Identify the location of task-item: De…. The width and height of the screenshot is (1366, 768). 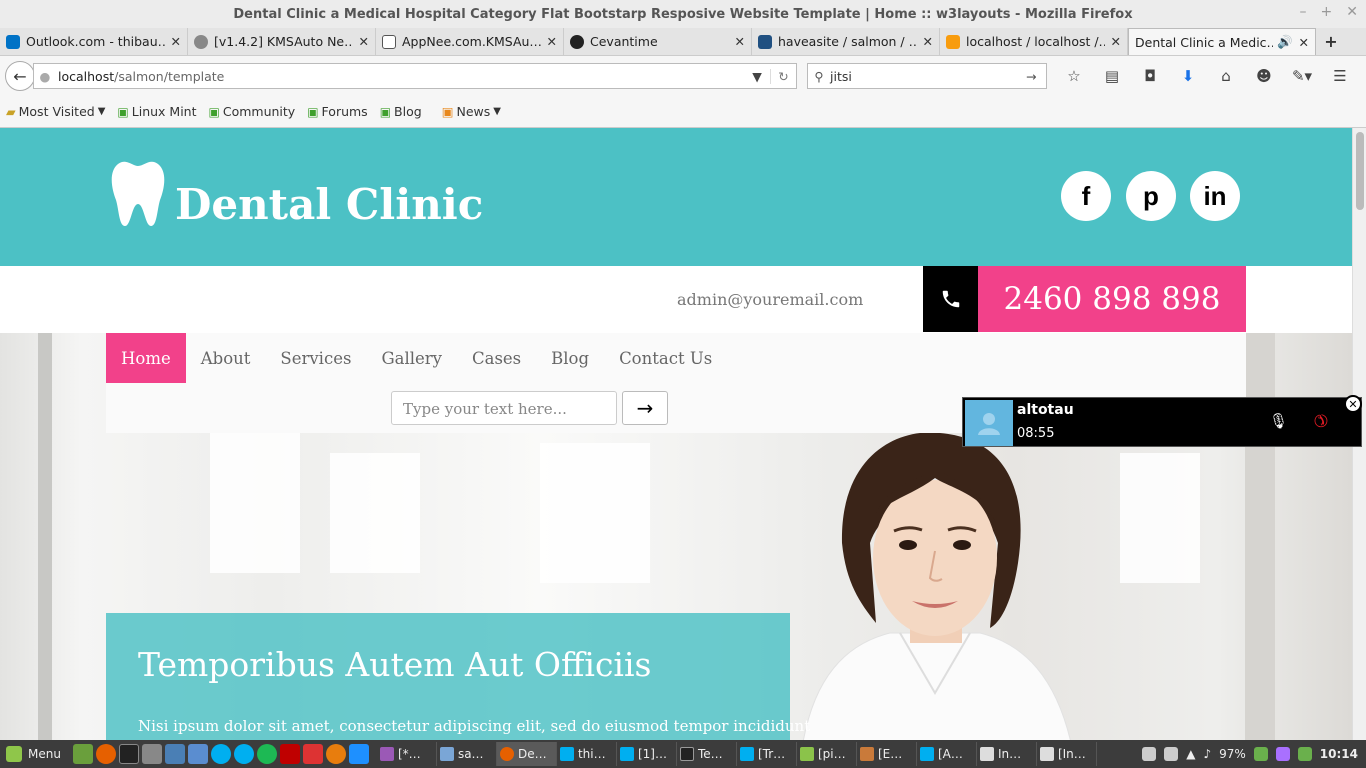
(526, 754).